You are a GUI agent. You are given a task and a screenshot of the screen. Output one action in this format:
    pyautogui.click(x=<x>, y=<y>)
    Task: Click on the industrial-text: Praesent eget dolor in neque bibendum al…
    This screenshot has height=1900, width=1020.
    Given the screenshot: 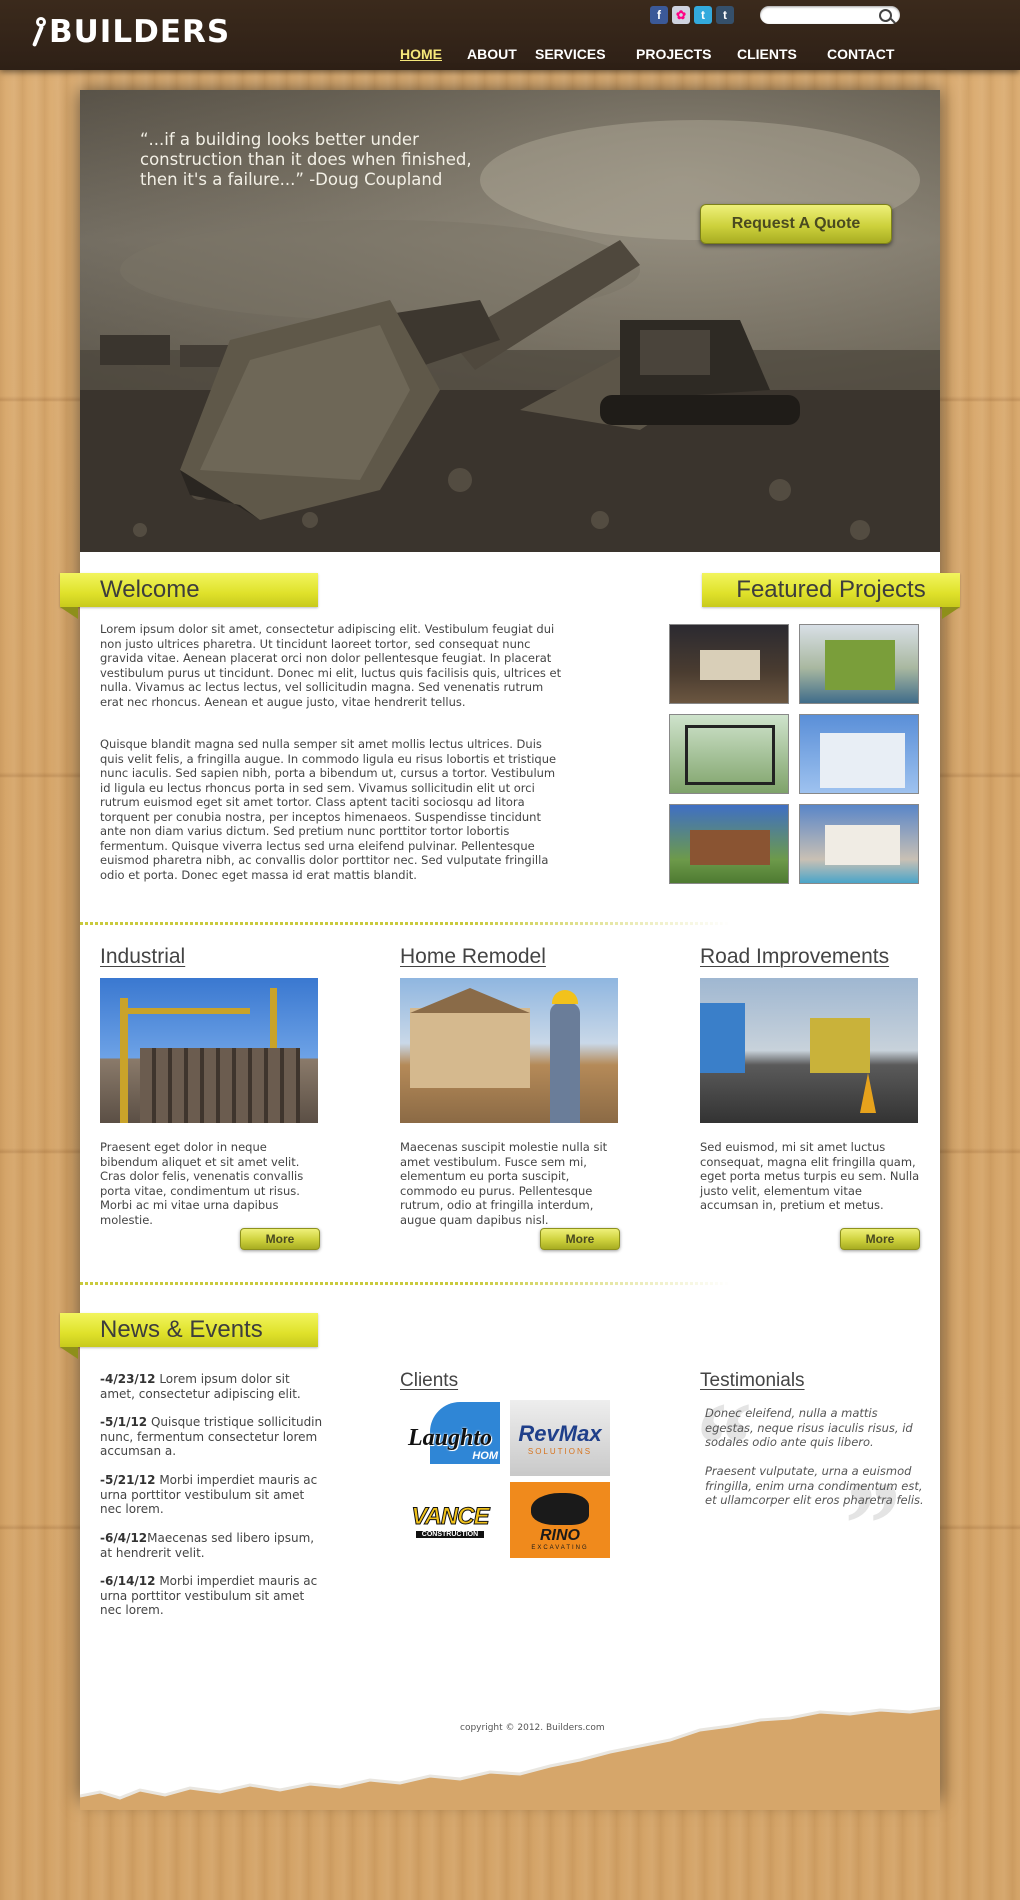 What is the action you would take?
    pyautogui.click(x=202, y=1183)
    